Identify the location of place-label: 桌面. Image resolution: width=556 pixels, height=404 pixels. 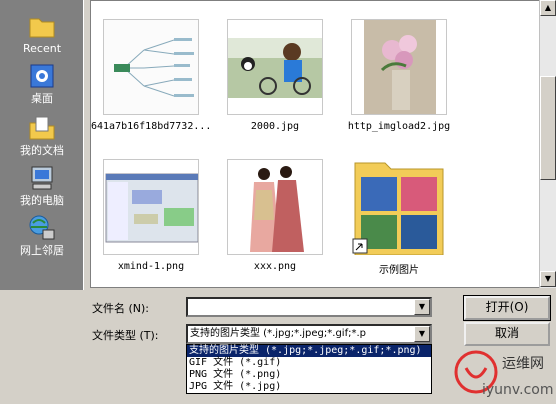
(42, 98).